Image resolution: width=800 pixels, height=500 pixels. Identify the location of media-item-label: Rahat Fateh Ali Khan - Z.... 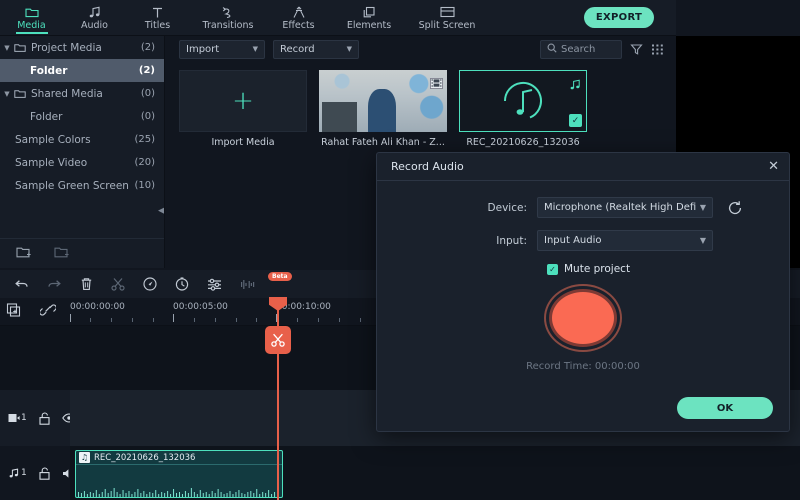
(383, 142).